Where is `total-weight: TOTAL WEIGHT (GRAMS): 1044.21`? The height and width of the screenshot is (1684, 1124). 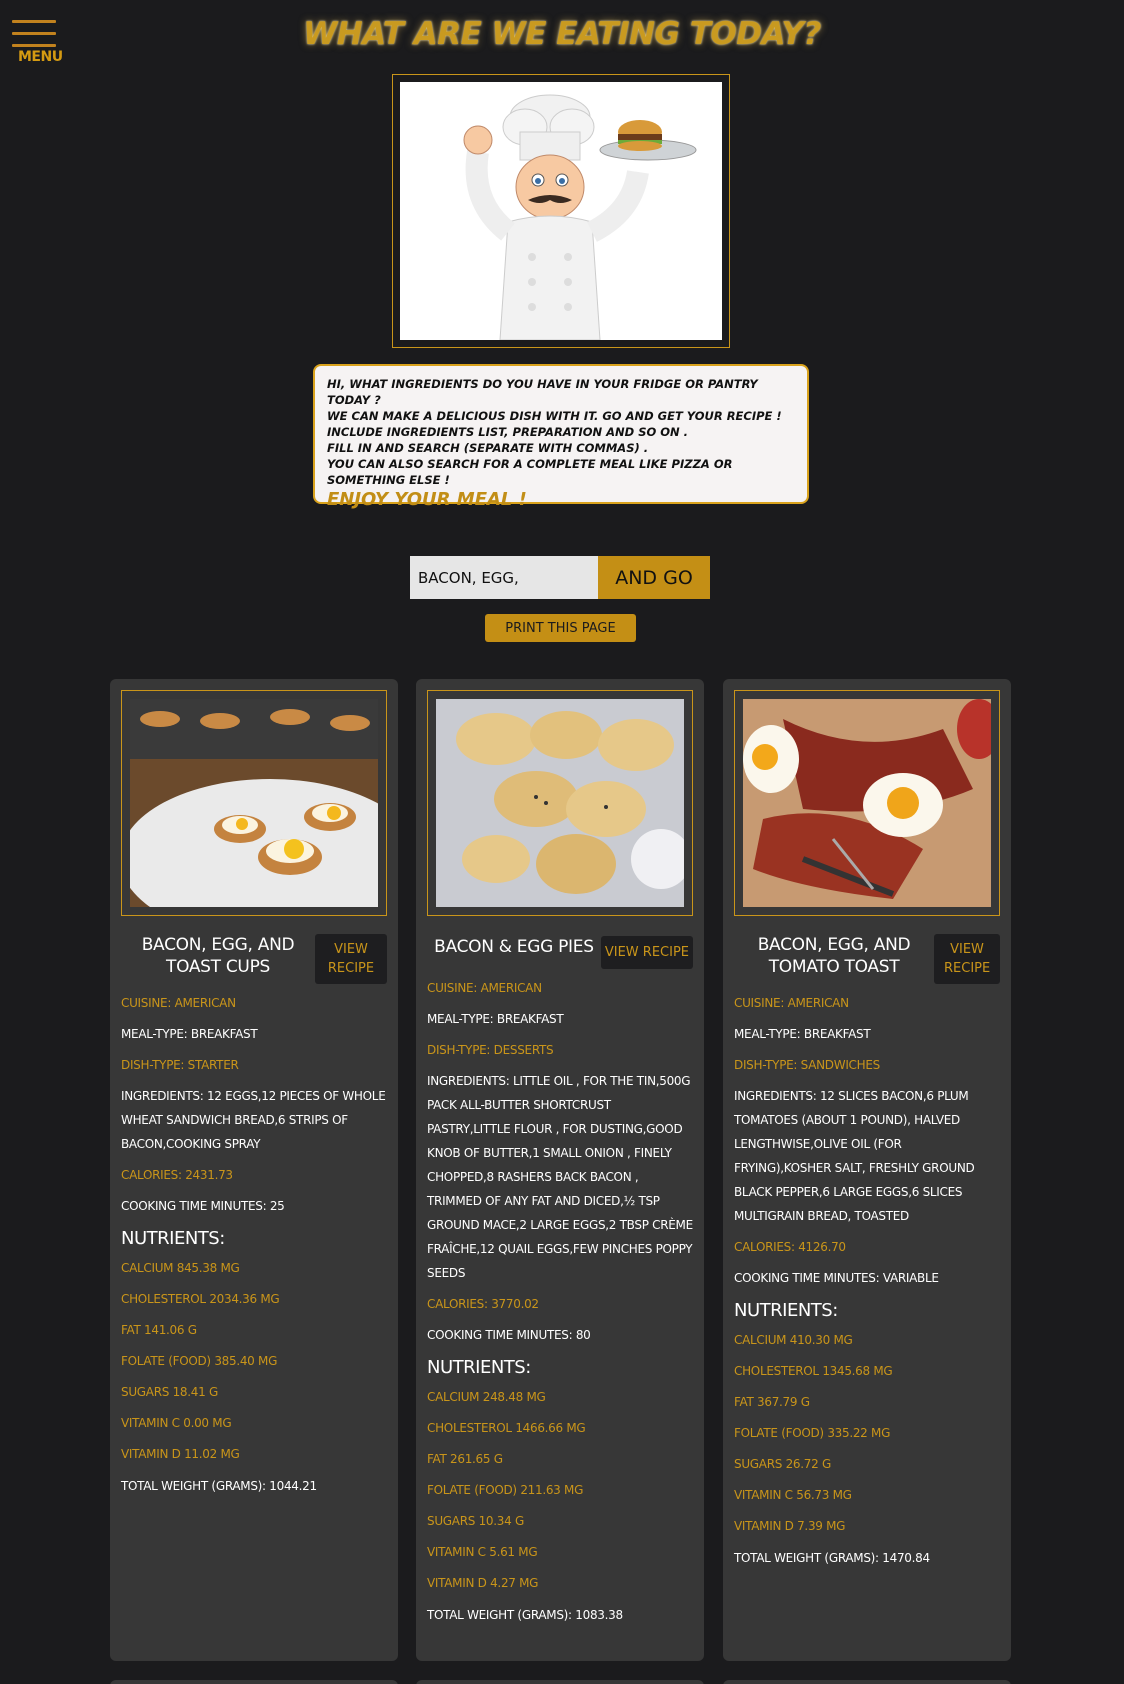 total-weight: TOTAL WEIGHT (GRAMS): 1044.21 is located at coordinates (219, 1486).